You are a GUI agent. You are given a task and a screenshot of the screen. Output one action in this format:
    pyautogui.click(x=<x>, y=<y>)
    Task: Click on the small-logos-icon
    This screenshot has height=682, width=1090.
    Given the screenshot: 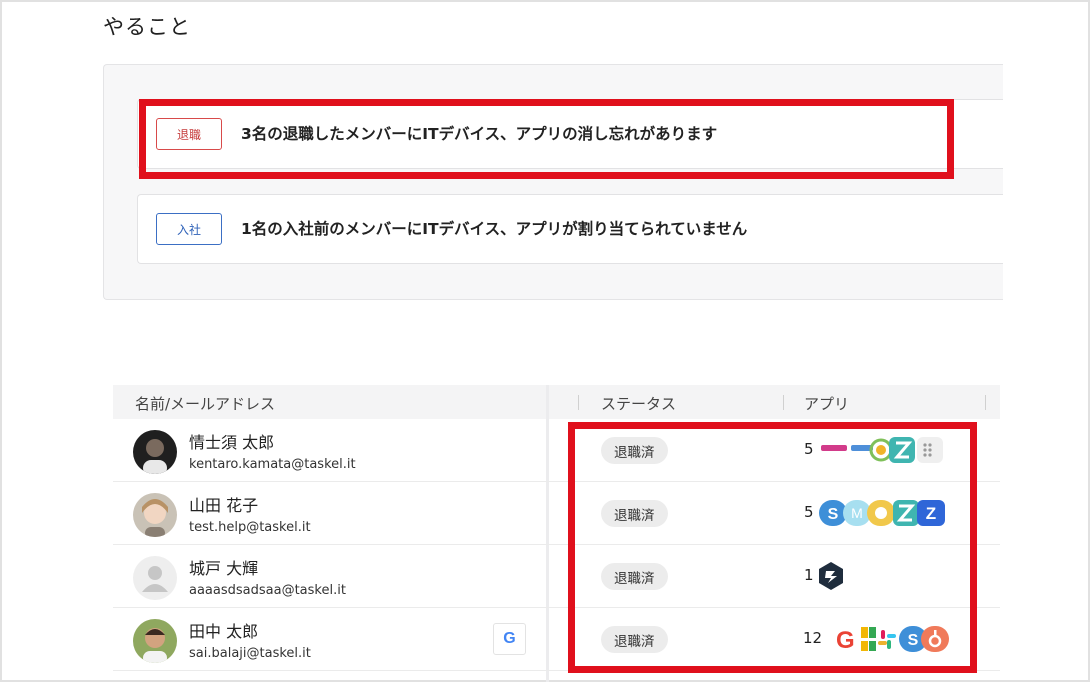 What is the action you would take?
    pyautogui.click(x=847, y=448)
    